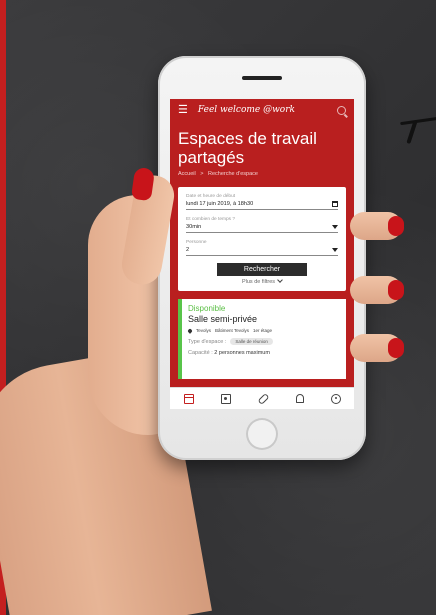 This screenshot has width=436, height=615. Describe the element at coordinates (187, 250) in the screenshot. I see `persons-value: 2` at that location.